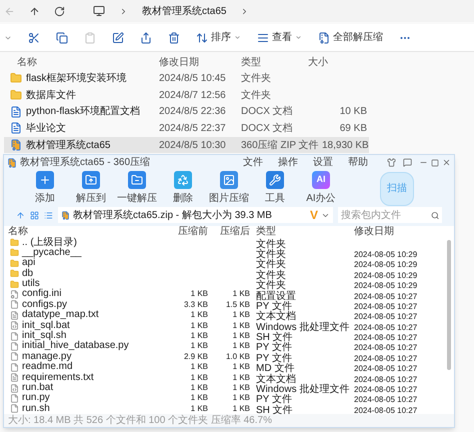  I want to click on delete-button, so click(174, 38).